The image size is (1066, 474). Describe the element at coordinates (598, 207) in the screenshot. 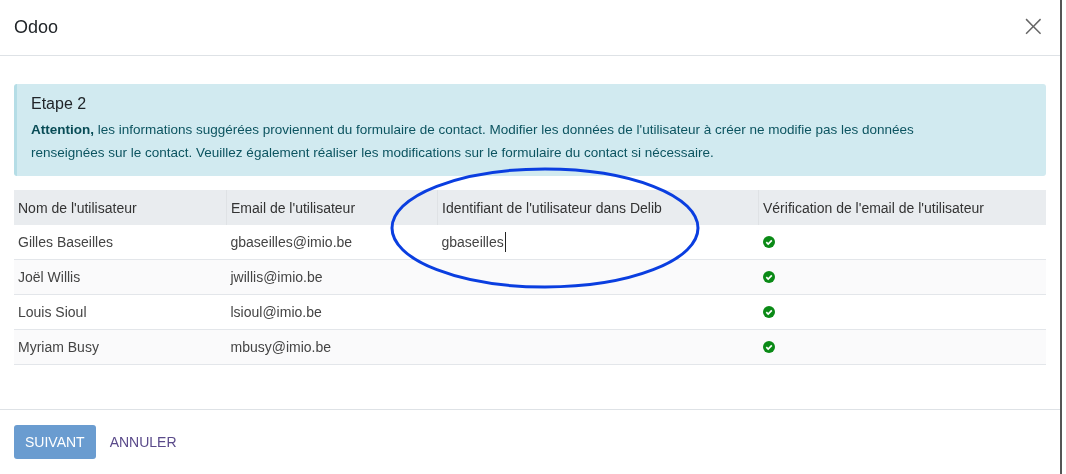

I see `column-header: Identifiant de l'utilisateur dans Delib` at that location.